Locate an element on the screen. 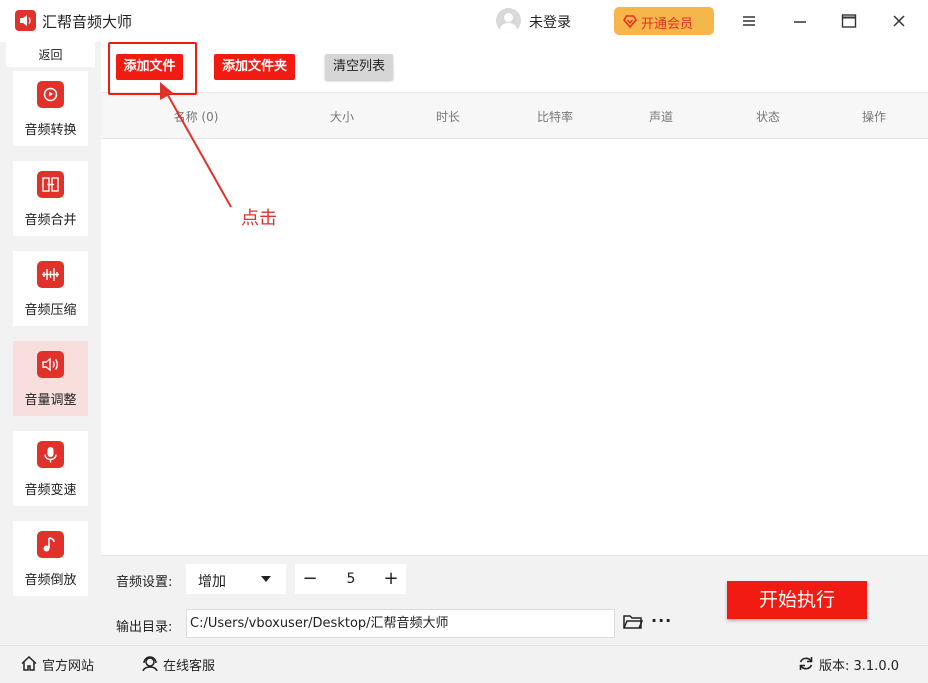 Image resolution: width=928 pixels, height=683 pixels. menu-button is located at coordinates (749, 21).